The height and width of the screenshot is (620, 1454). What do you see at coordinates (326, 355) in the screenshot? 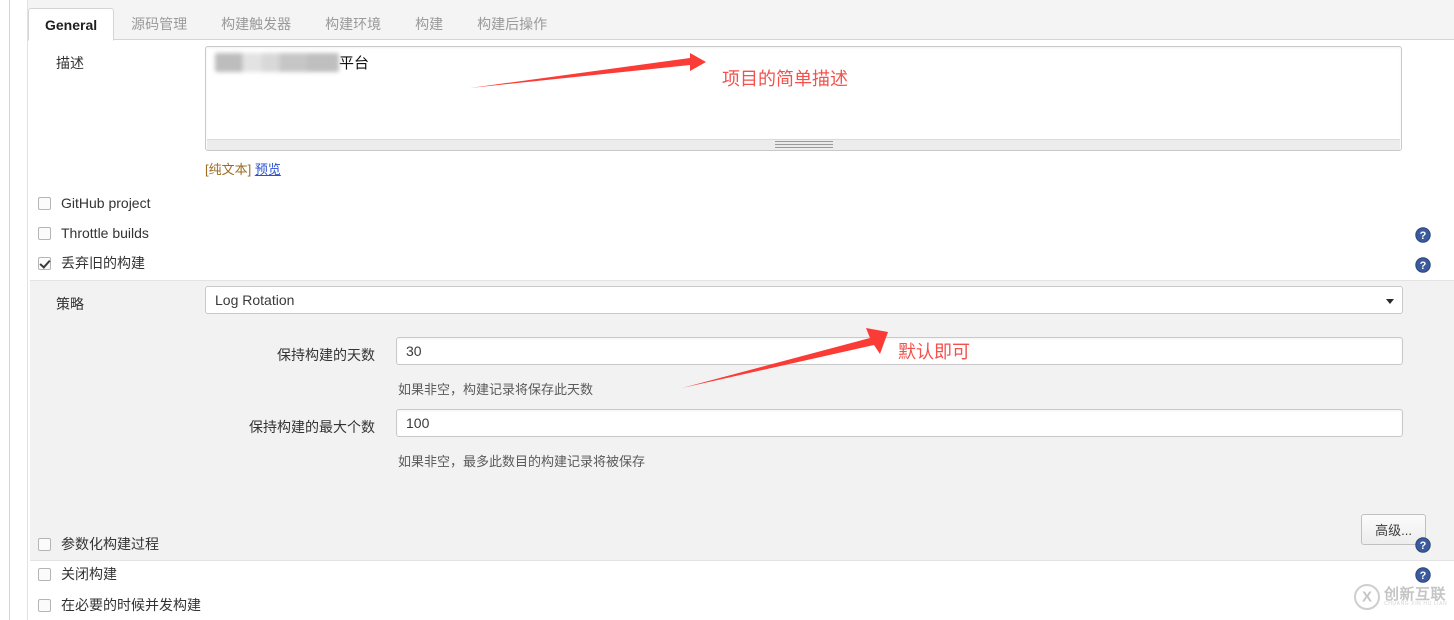
I see `days-to-keep-label: 保持构建的天数` at bounding box center [326, 355].